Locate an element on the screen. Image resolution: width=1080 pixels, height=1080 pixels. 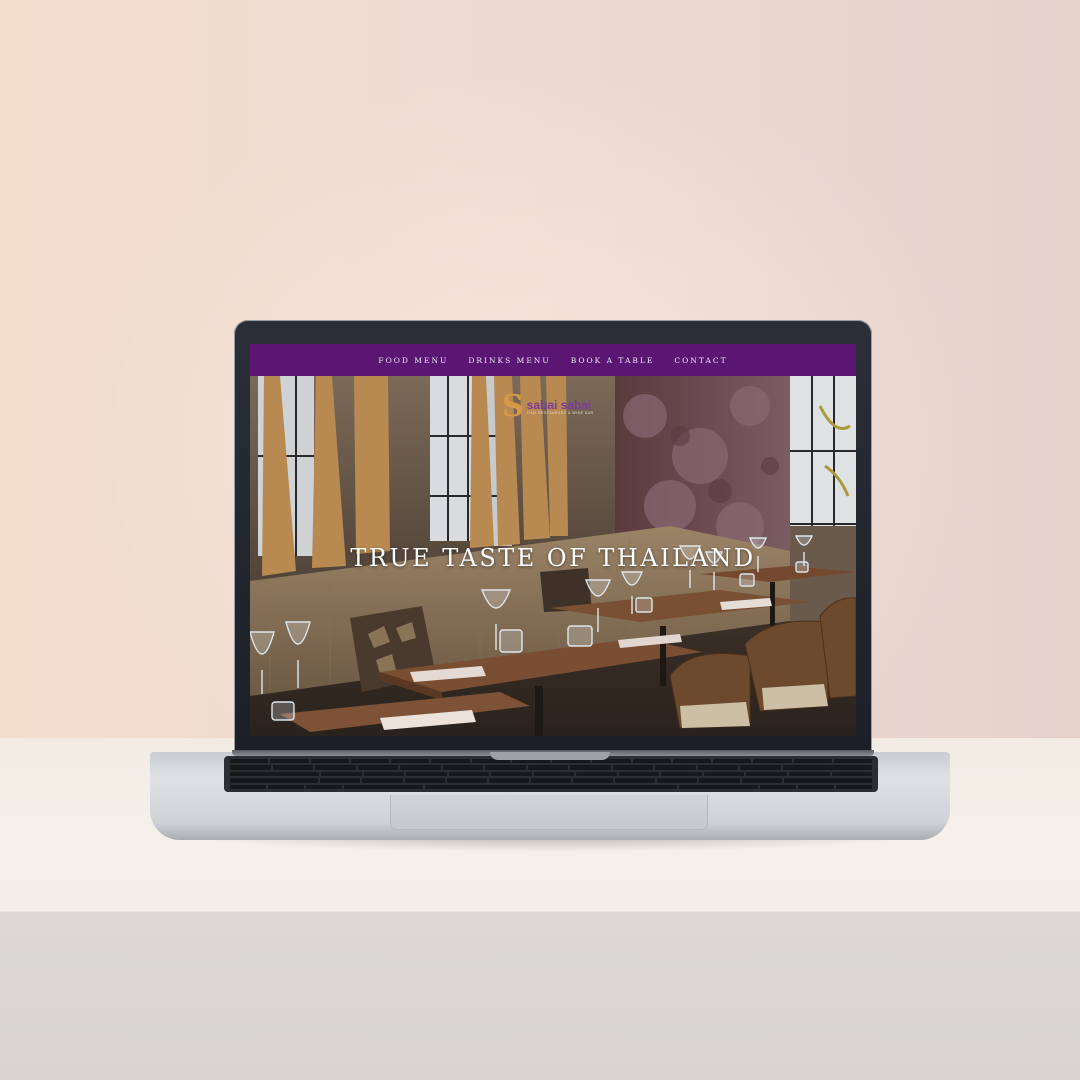
laptop-keyboard is located at coordinates (551, 774).